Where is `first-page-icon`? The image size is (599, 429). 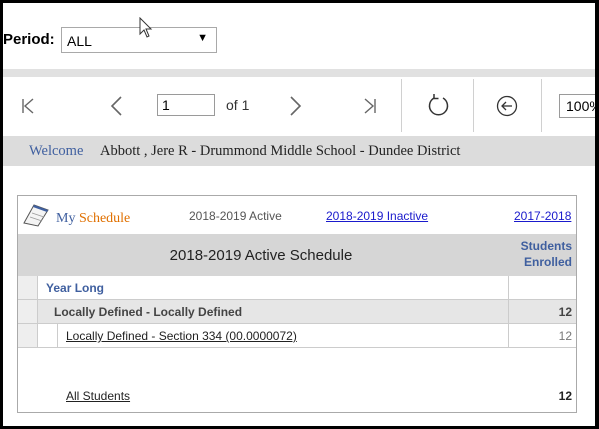 first-page-icon is located at coordinates (28, 105).